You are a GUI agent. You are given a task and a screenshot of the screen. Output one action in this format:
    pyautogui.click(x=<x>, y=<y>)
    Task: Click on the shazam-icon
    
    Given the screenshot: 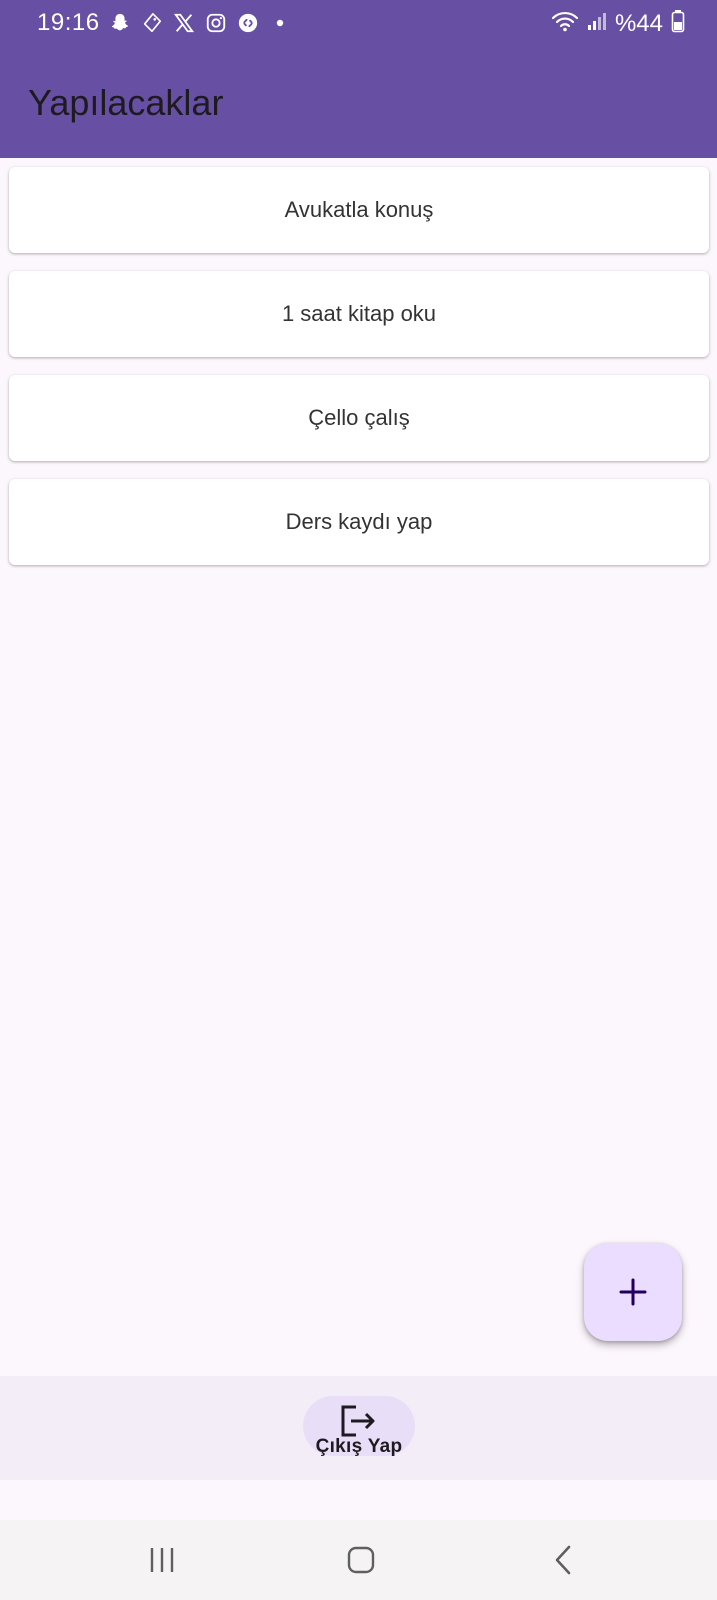 What is the action you would take?
    pyautogui.click(x=248, y=23)
    